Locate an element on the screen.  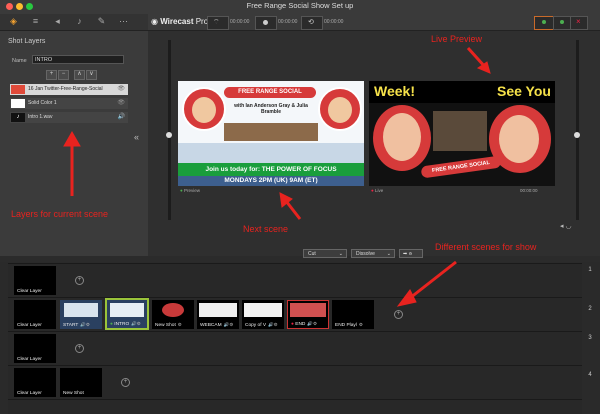
layout-button-3: × is located at coordinates (579, 23).